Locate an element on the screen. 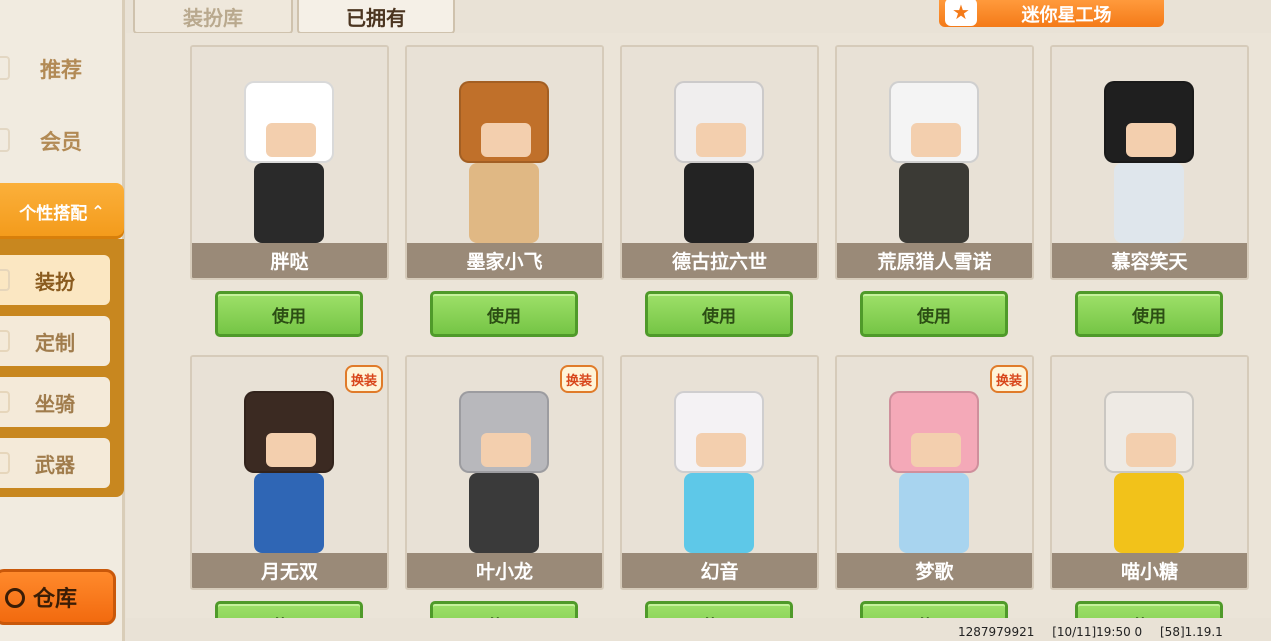  tab-label: 已拥有 is located at coordinates (376, 17).